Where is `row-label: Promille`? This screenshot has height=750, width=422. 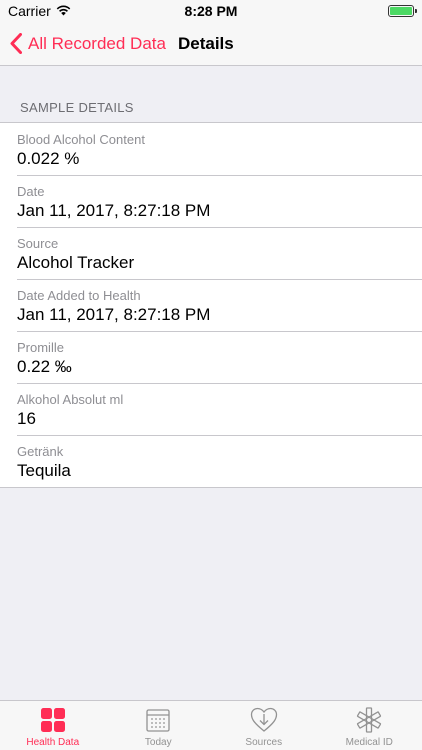 row-label: Promille is located at coordinates (40, 347).